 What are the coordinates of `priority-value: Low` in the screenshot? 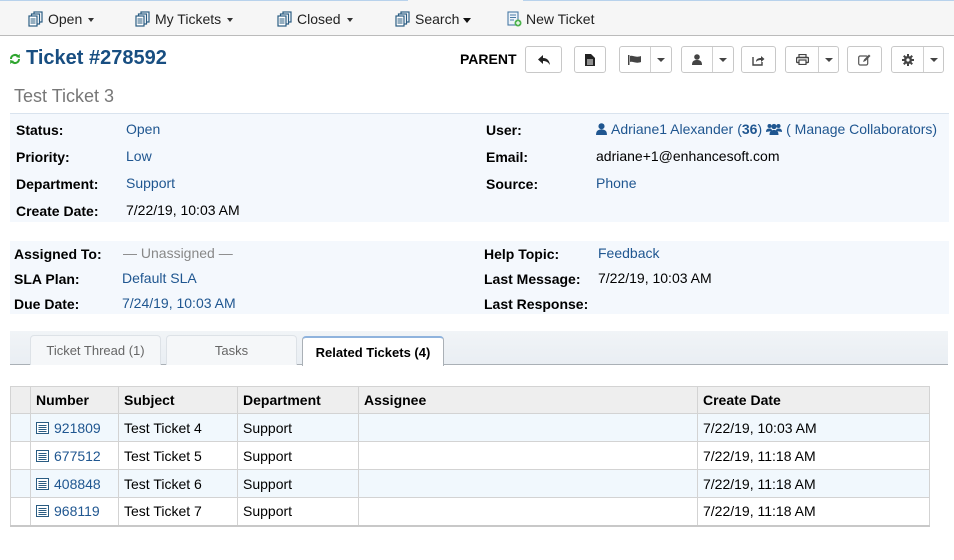 It's located at (139, 156).